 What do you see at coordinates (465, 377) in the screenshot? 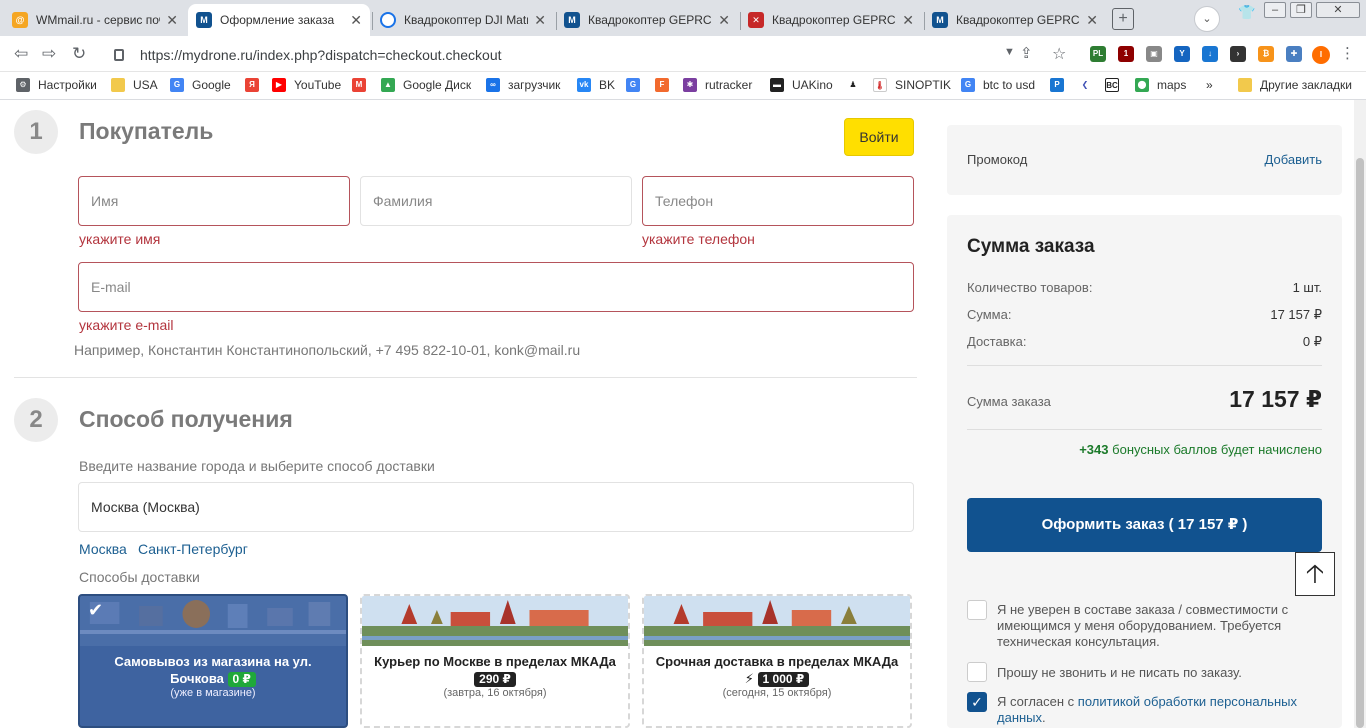
I see `section-divider` at bounding box center [465, 377].